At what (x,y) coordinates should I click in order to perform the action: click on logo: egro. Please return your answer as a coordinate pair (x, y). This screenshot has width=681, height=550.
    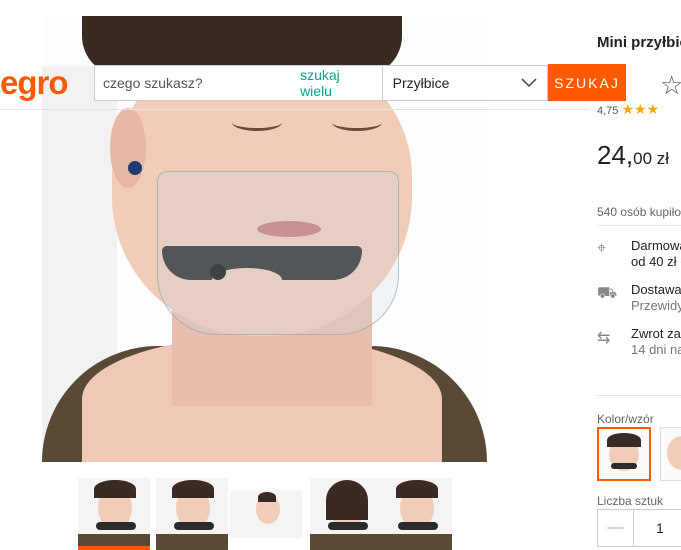
    Looking at the image, I should click on (34, 83).